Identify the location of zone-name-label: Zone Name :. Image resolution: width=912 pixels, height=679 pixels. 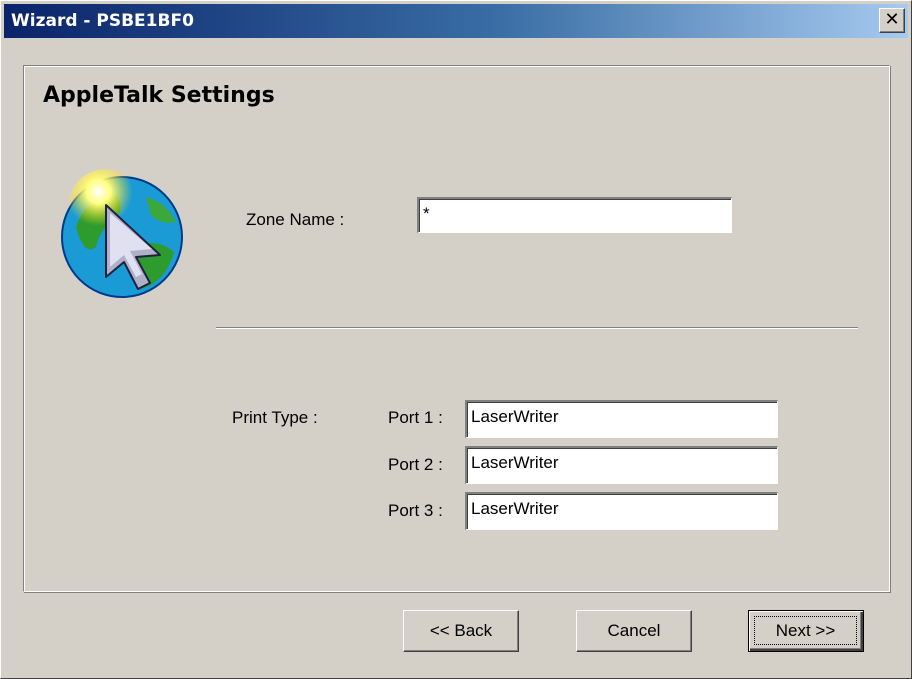
(295, 219).